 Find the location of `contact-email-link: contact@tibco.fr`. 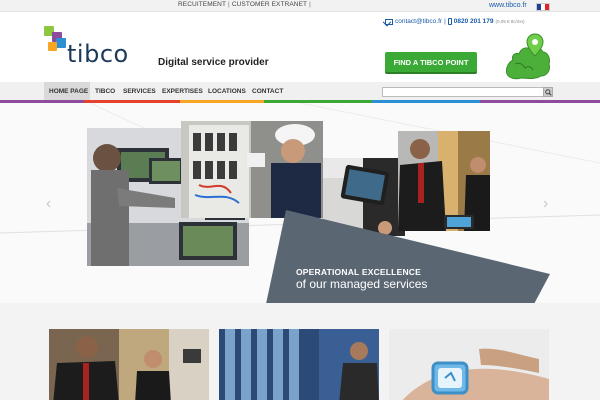

contact-email-link: contact@tibco.fr is located at coordinates (418, 21).